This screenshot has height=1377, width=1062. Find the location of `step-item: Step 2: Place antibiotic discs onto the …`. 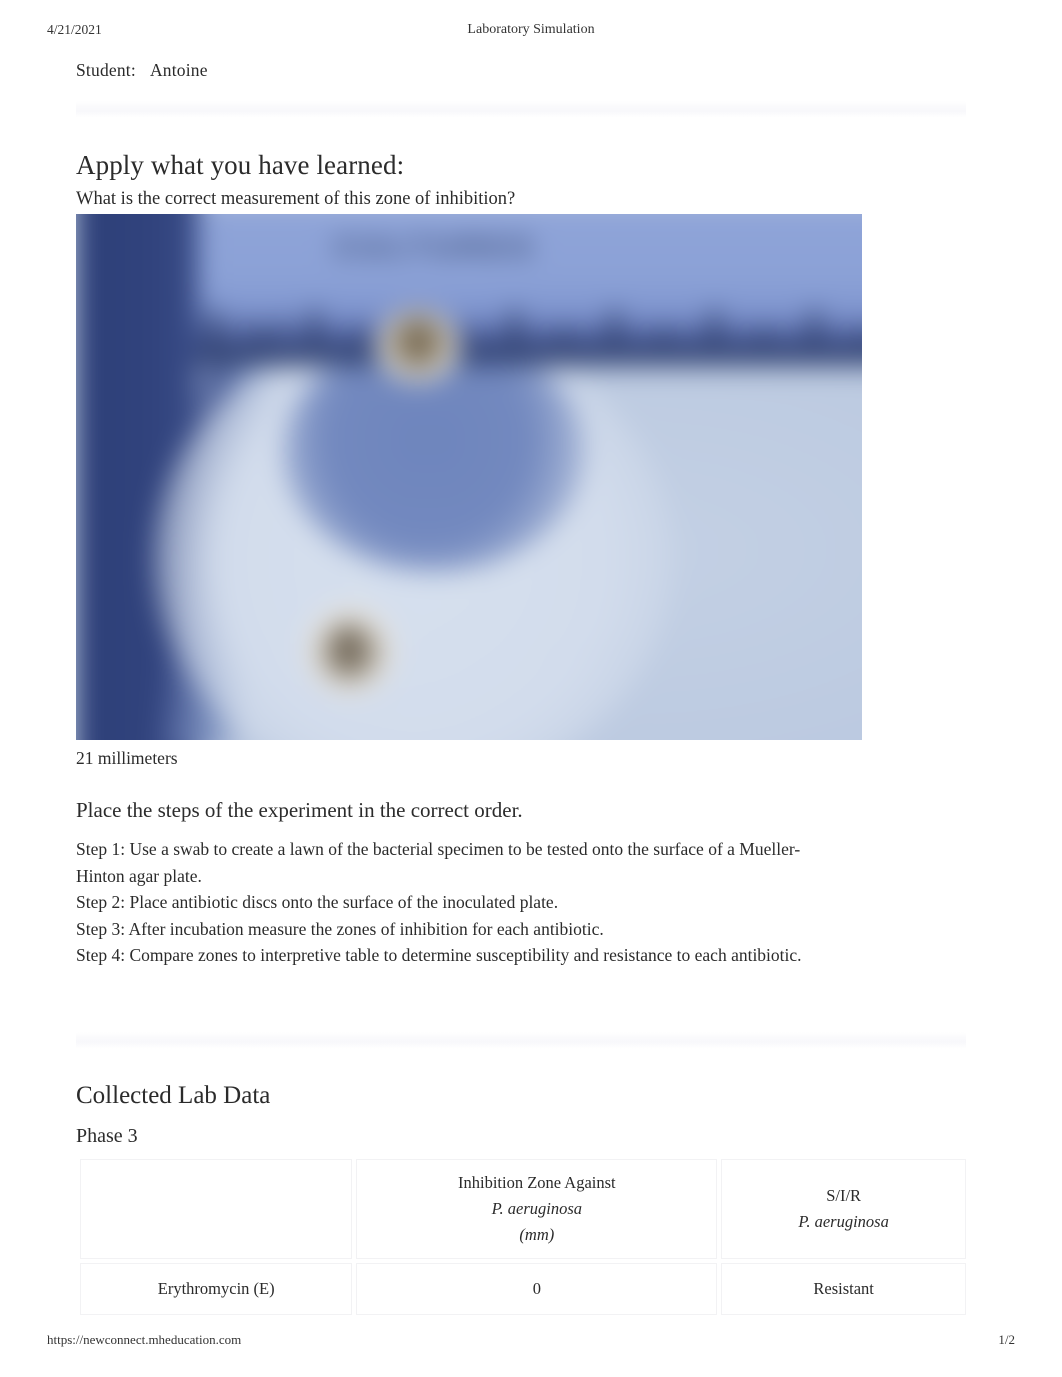

step-item: Step 2: Place antibiotic discs onto the … is located at coordinates (317, 902).